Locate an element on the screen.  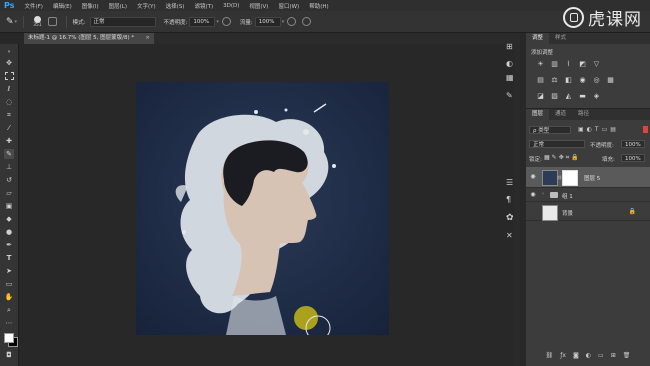
trash-icon: 🗑 is located at coordinates (627, 358).